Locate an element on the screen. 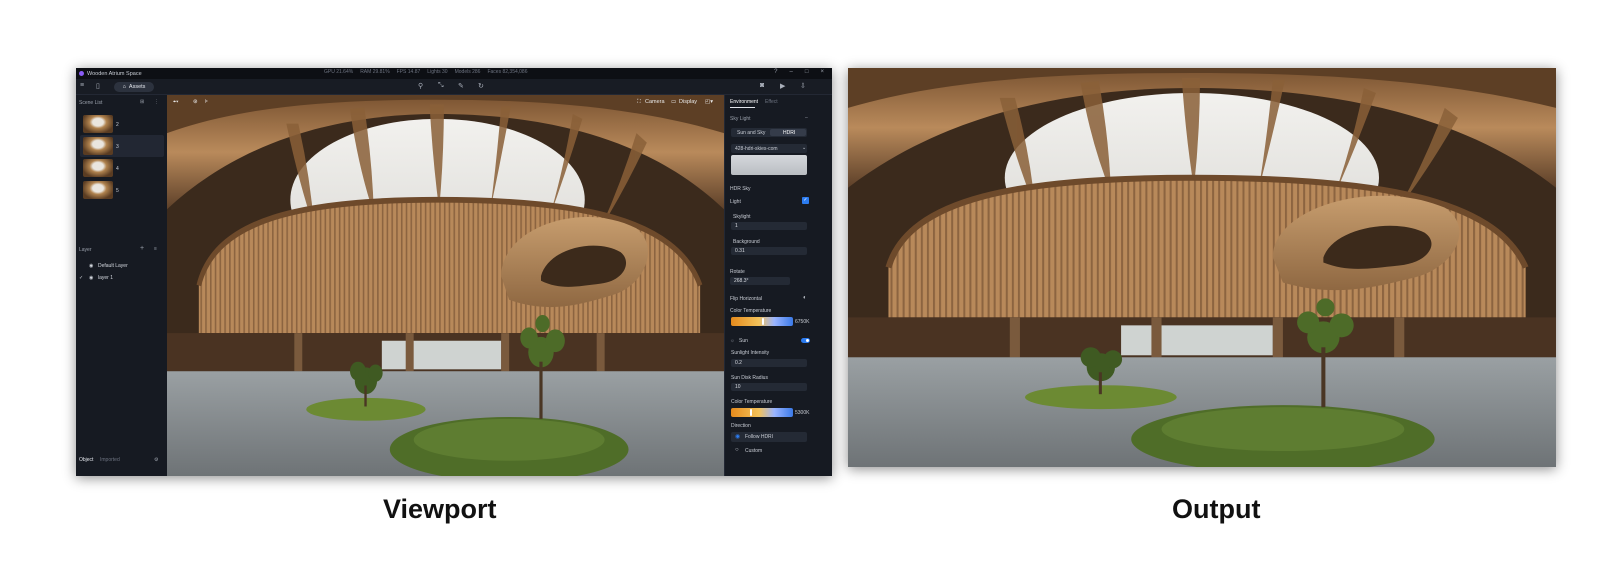  custom-option: Custom is located at coordinates (753, 451).